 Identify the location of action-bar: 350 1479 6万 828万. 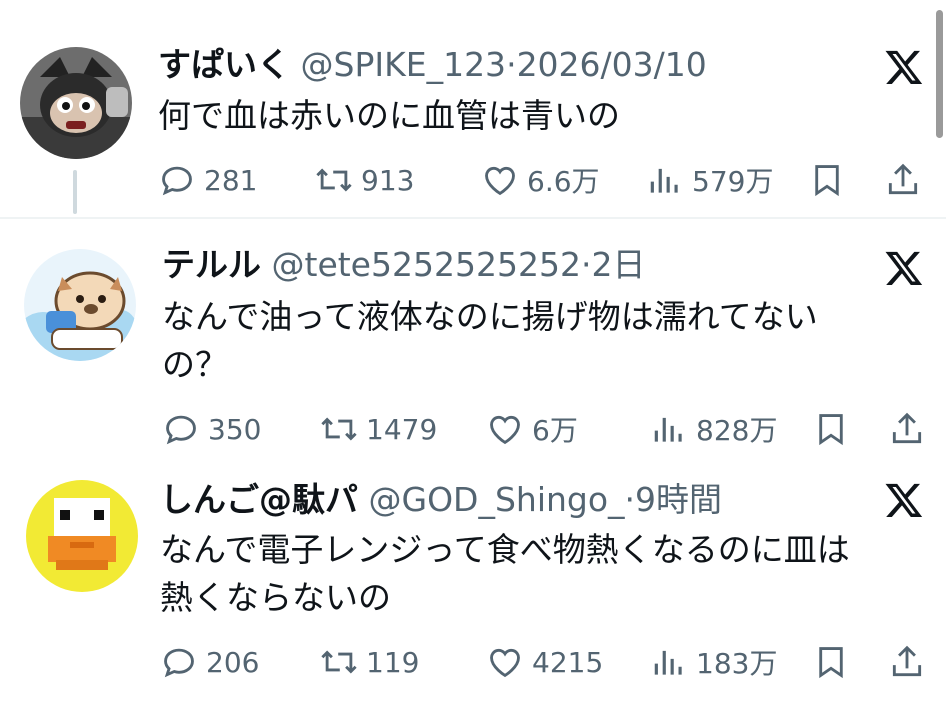
(473, 429).